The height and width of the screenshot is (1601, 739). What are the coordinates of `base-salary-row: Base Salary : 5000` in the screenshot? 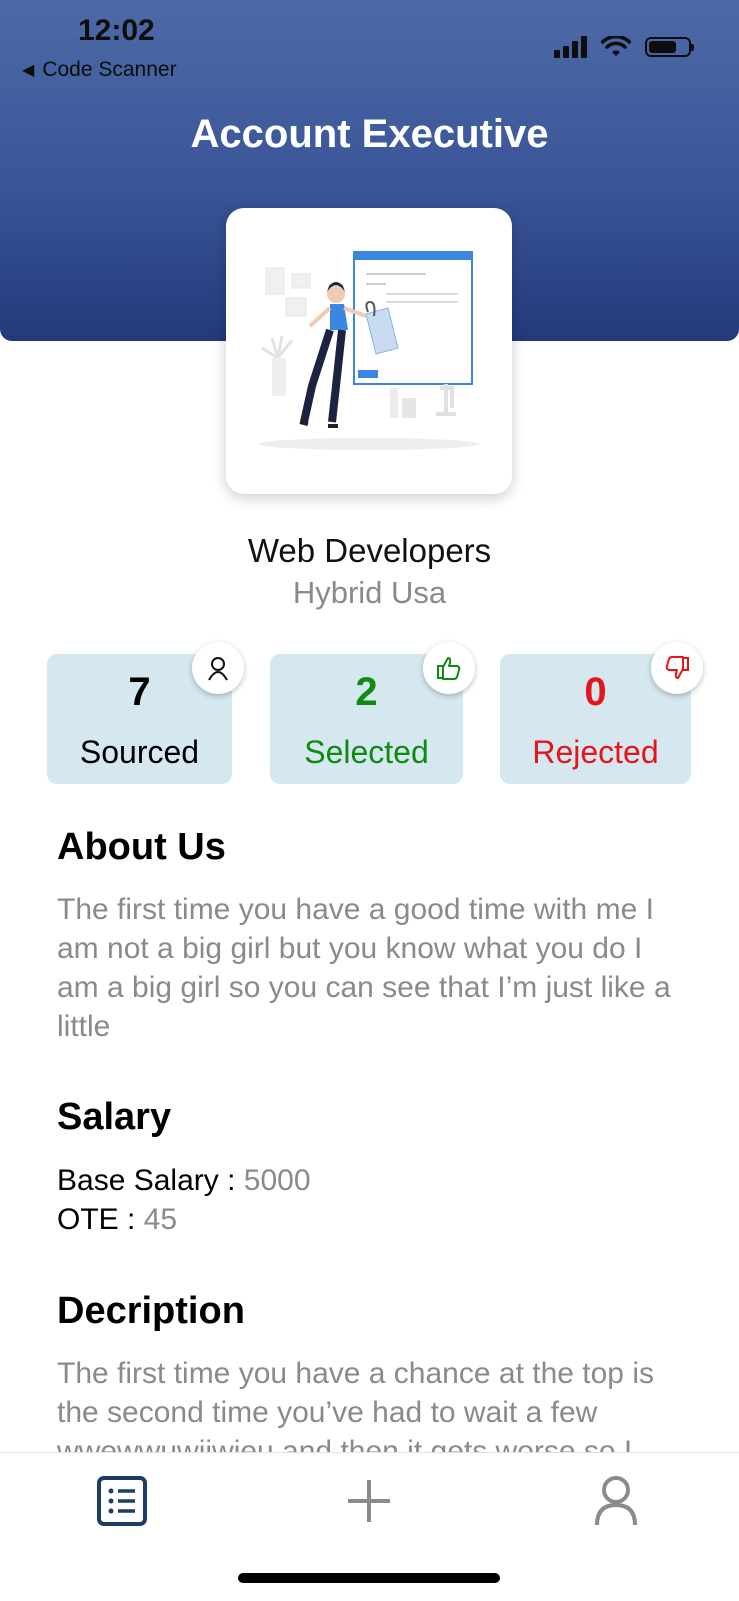 It's located at (184, 1181).